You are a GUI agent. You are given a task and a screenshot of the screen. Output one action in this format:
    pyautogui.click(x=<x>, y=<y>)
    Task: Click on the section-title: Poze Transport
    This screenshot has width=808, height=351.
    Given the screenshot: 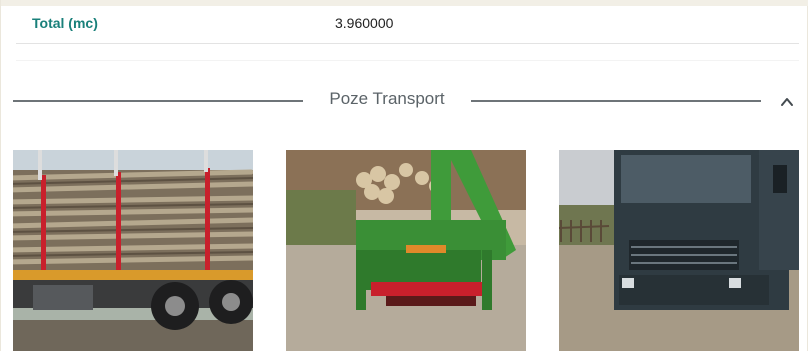 What is the action you would take?
    pyautogui.click(x=387, y=98)
    